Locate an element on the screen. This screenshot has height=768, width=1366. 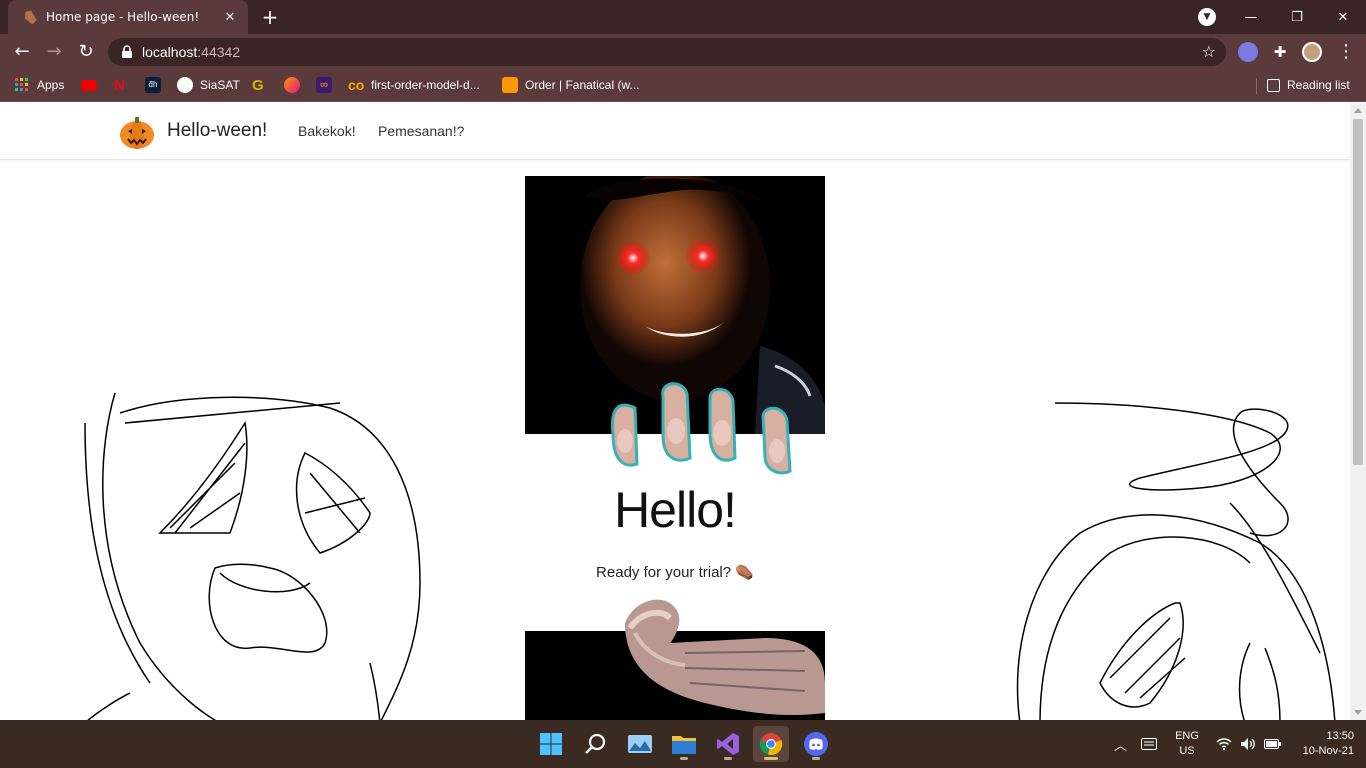
browser-tab: Home page - Hello-ween! ✕ is located at coordinates (128, 17).